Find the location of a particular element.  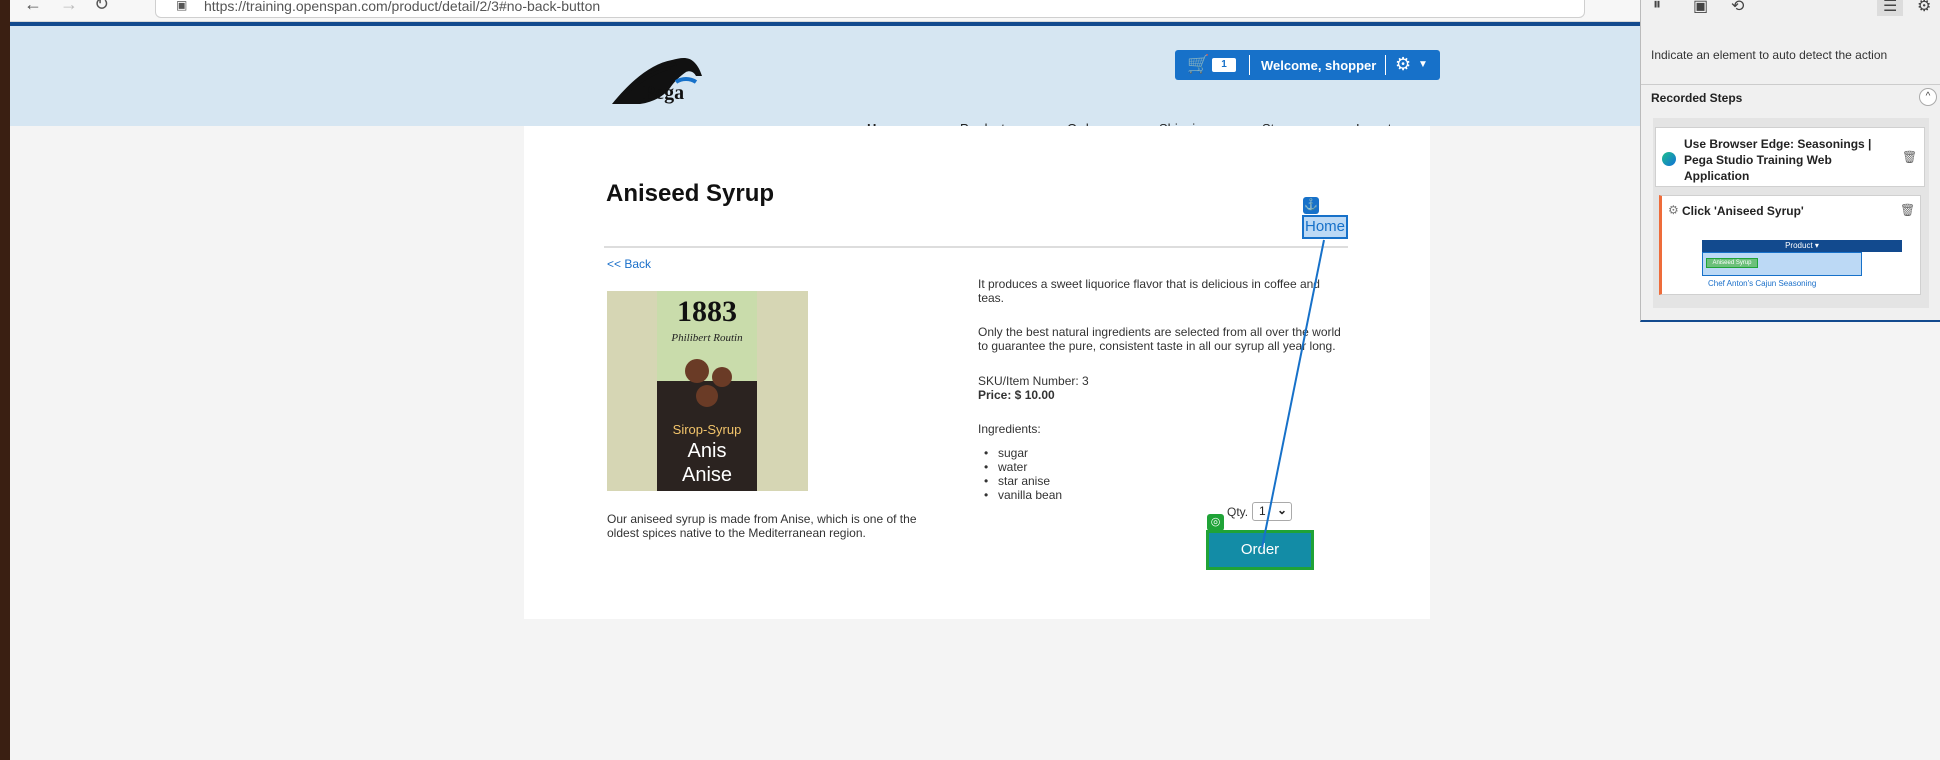

image-line1: Sirop-Syrup is located at coordinates (707, 429).